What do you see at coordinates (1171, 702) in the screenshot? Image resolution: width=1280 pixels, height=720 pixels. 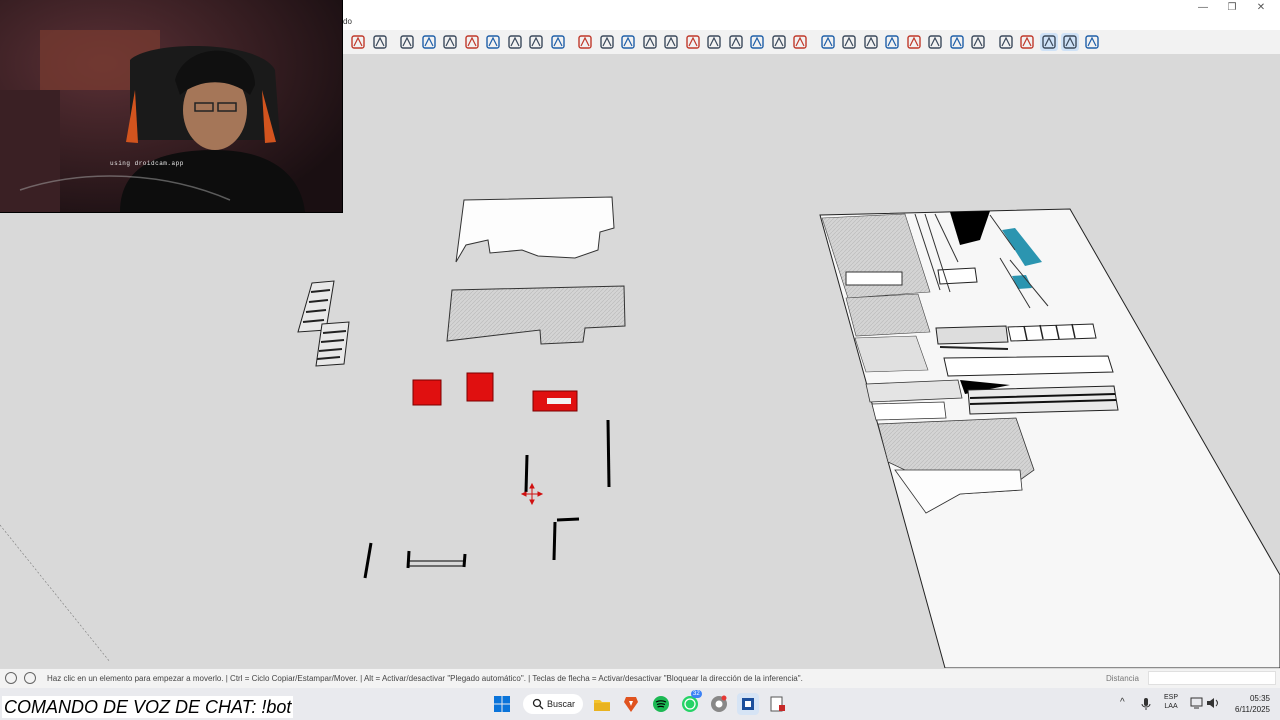 I see `input-language: ESP LAA` at bounding box center [1171, 702].